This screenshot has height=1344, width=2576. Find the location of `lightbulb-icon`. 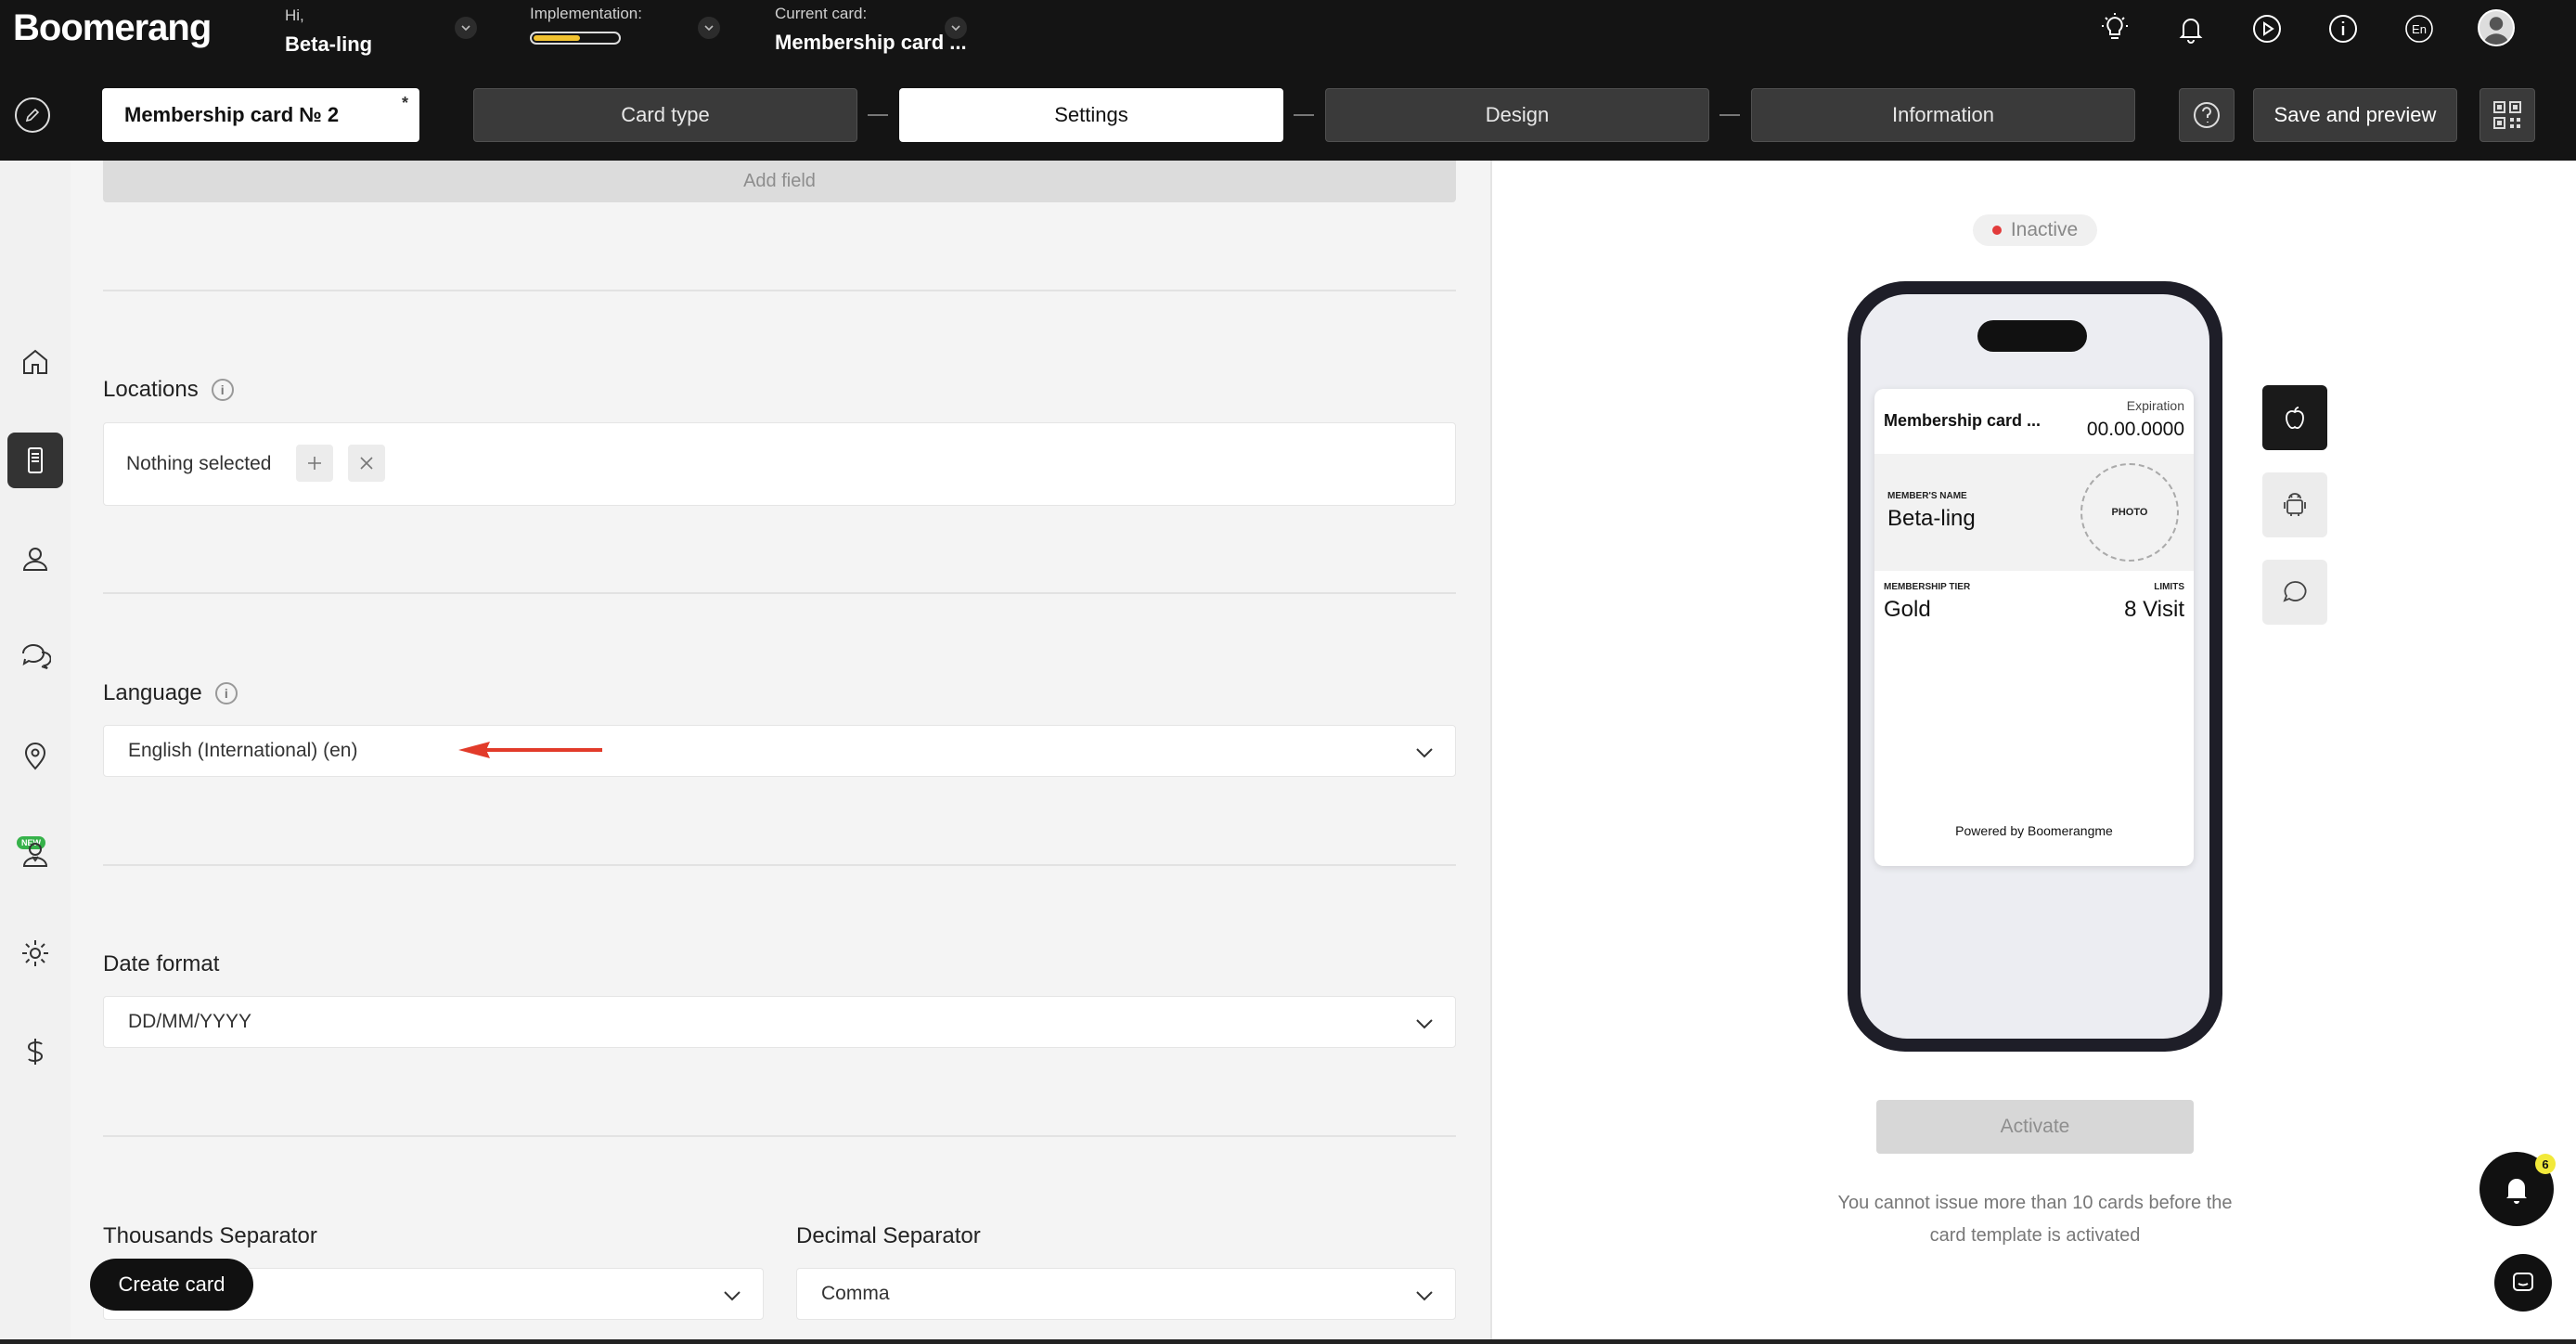

lightbulb-icon is located at coordinates (2114, 28).